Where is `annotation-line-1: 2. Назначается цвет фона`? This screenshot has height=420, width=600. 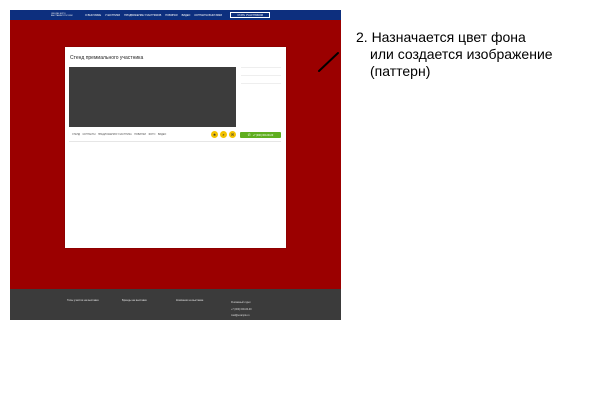 annotation-line-1: 2. Назначается цвет фона is located at coordinates (441, 37).